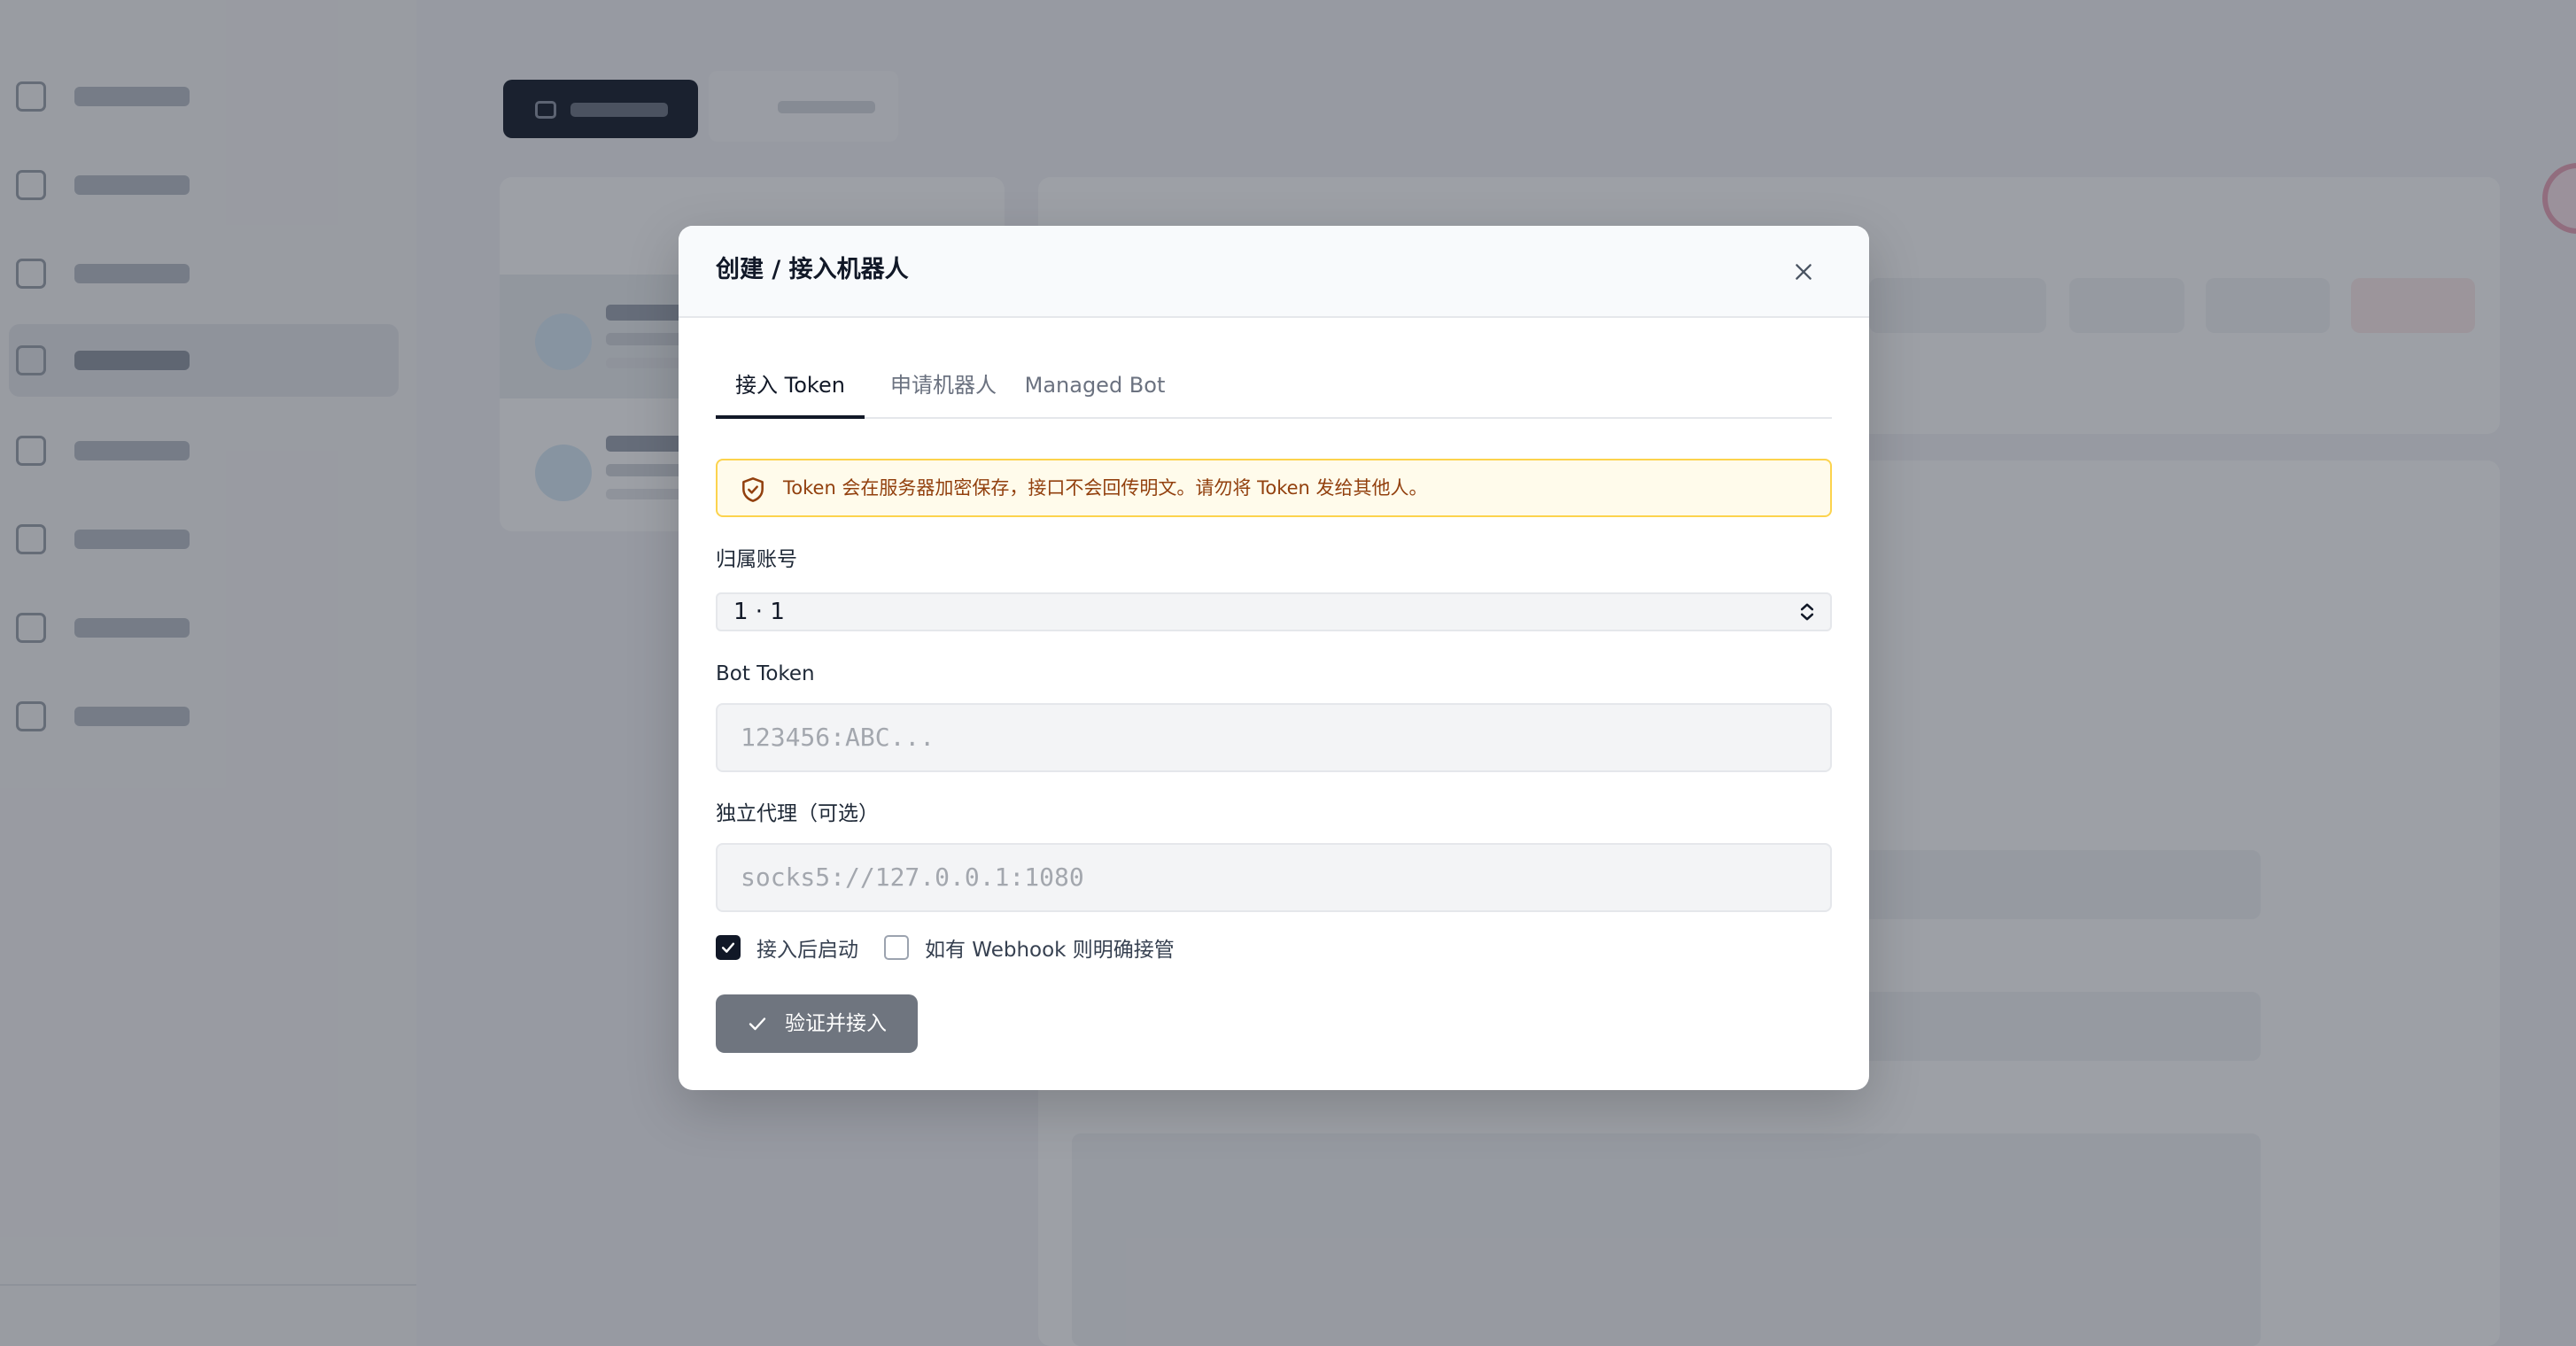 This screenshot has width=2576, height=1346. What do you see at coordinates (1274, 877) in the screenshot?
I see `proxy-input: socks5://127.0.0.1:1080` at bounding box center [1274, 877].